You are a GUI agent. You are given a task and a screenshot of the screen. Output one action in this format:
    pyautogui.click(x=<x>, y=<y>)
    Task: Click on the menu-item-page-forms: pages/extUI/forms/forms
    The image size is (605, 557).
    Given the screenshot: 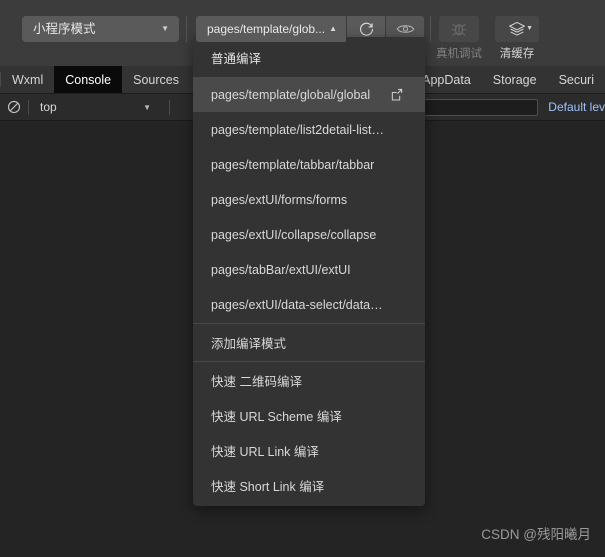 What is the action you would take?
    pyautogui.click(x=309, y=199)
    